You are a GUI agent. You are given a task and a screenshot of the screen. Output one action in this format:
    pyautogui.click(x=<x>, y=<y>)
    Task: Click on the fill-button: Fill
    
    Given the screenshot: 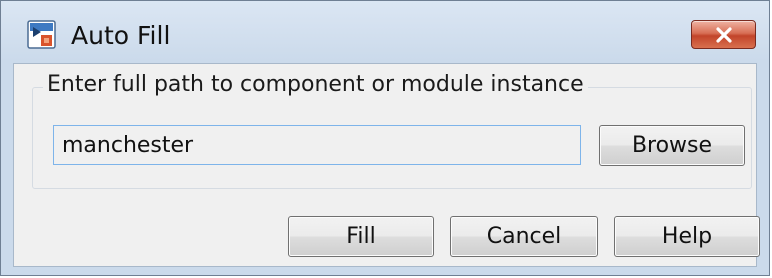 What is the action you would take?
    pyautogui.click(x=361, y=236)
    